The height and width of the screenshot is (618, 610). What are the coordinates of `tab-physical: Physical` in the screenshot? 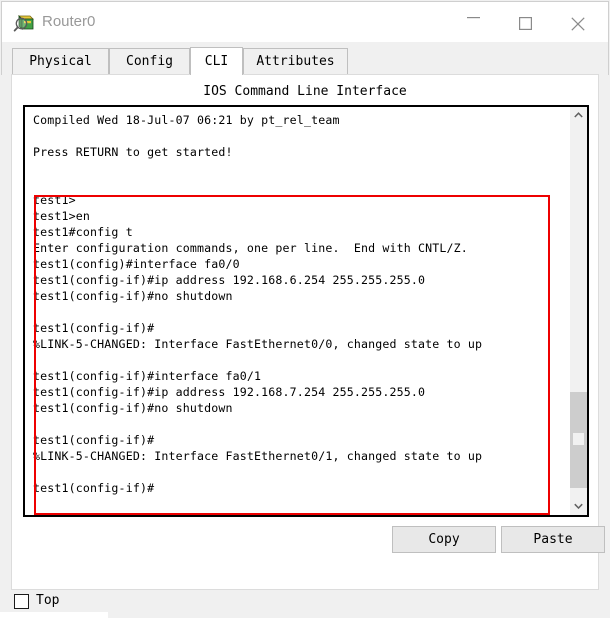 It's located at (60, 61).